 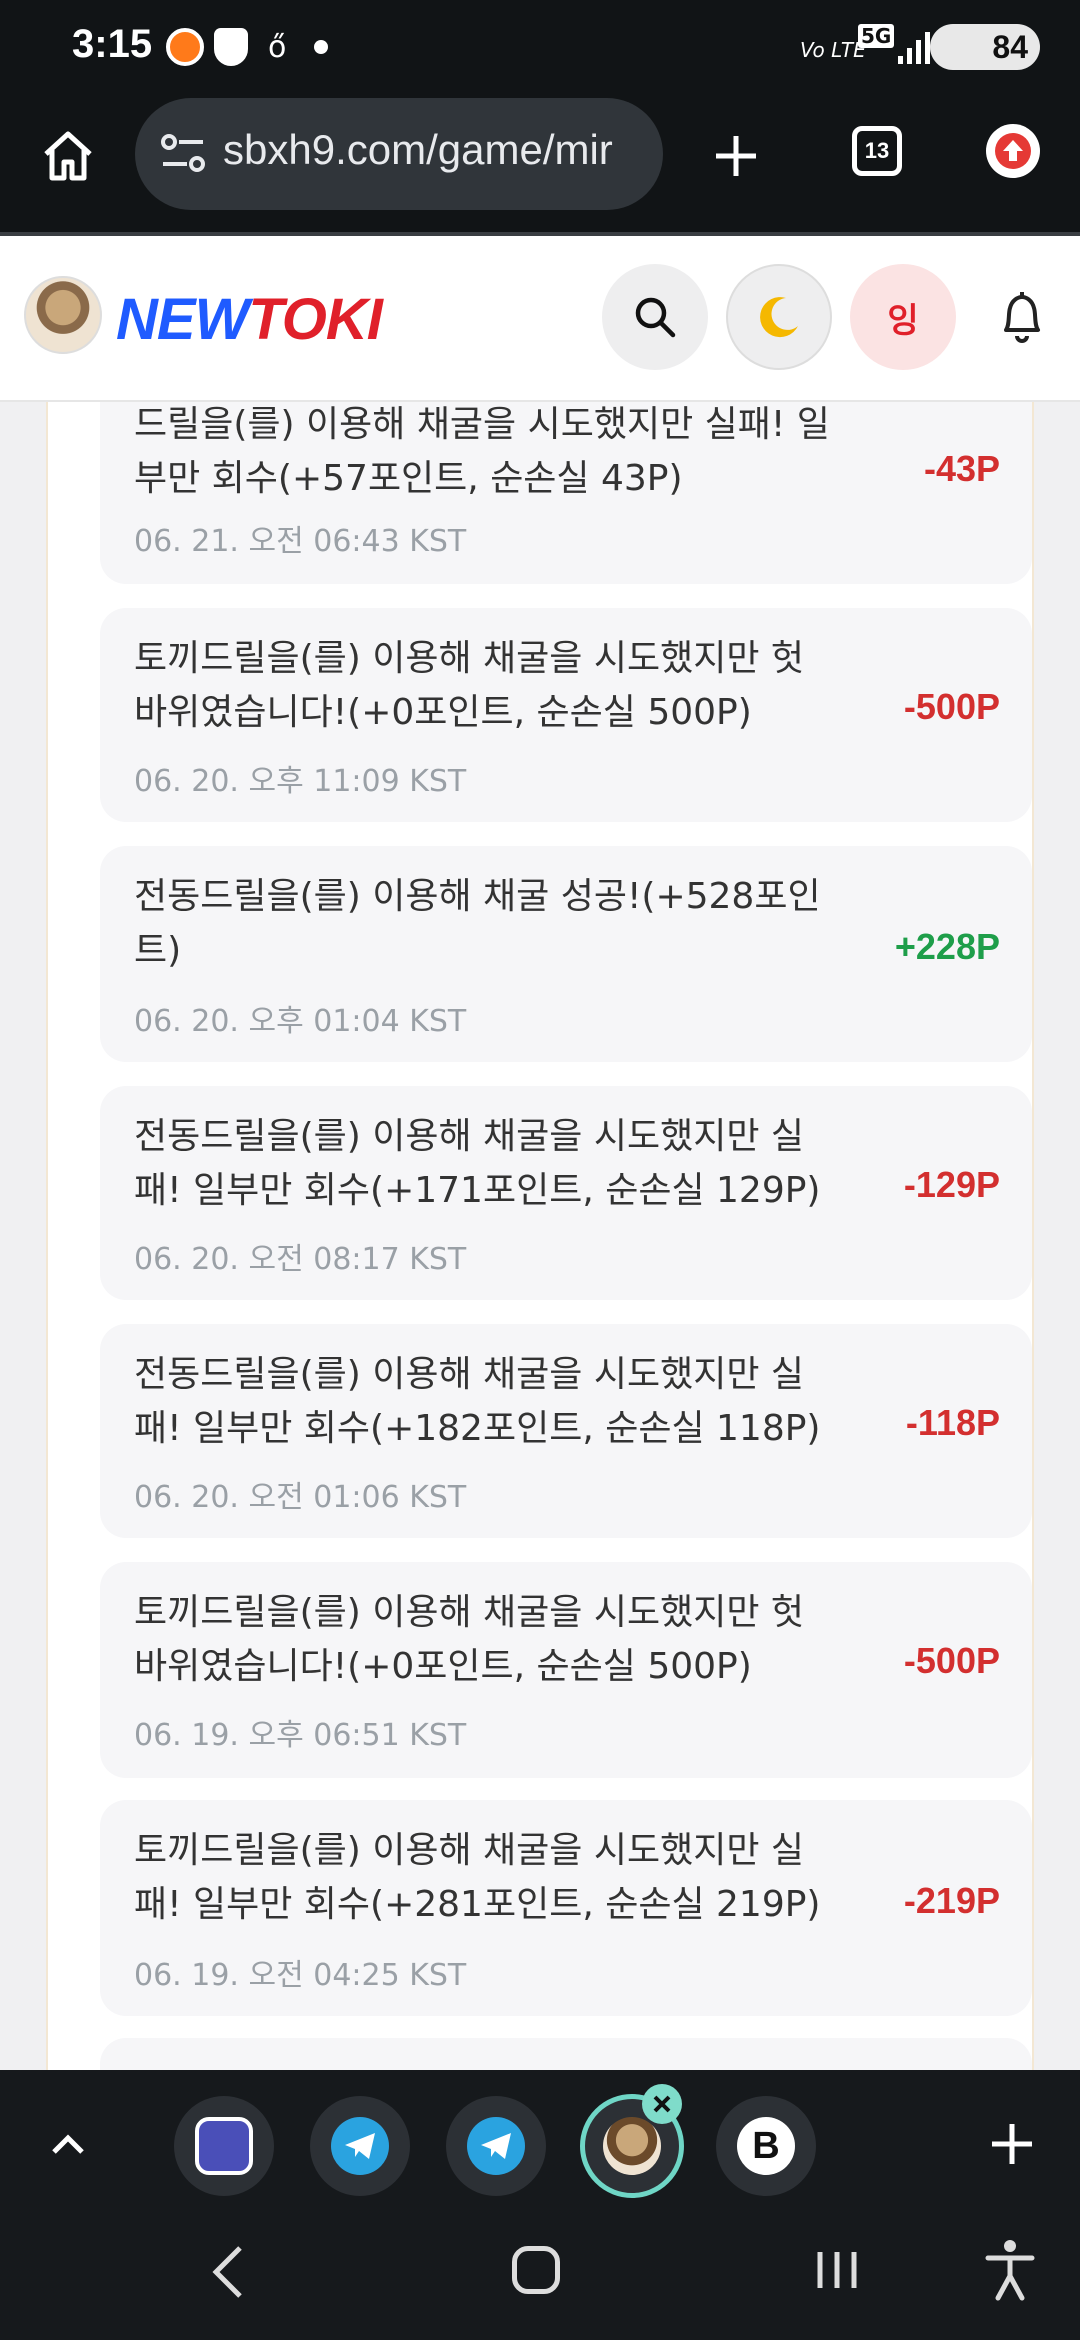 I want to click on history-timestamp: 06. 19. 오후 06:51 KST, so click(x=300, y=1735).